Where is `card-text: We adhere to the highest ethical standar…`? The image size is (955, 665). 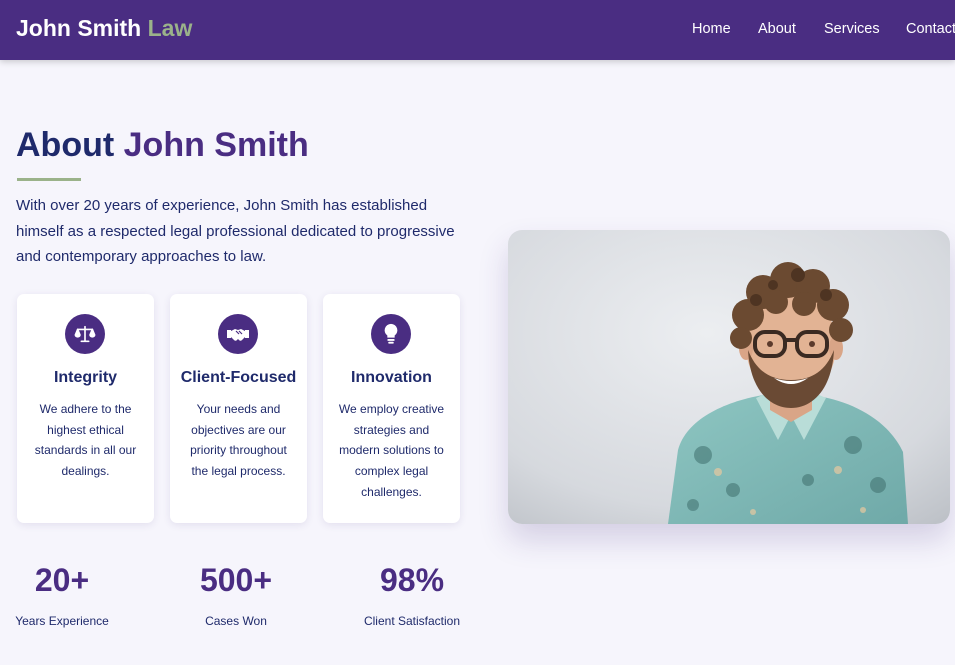 card-text: We adhere to the highest ethical standar… is located at coordinates (85, 440).